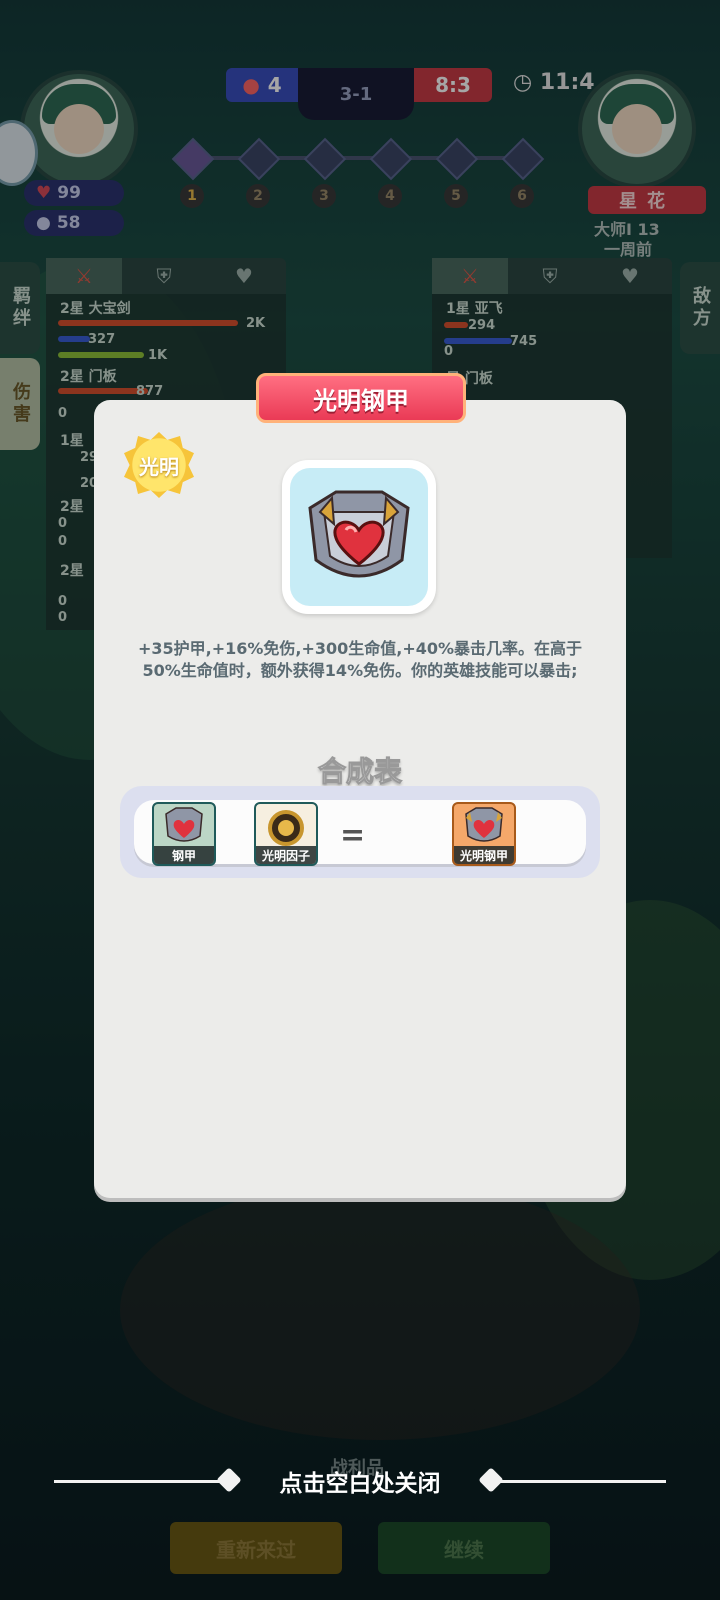 Image resolution: width=720 pixels, height=1600 pixels. I want to click on recipe-title: 合成表, so click(359, 772).